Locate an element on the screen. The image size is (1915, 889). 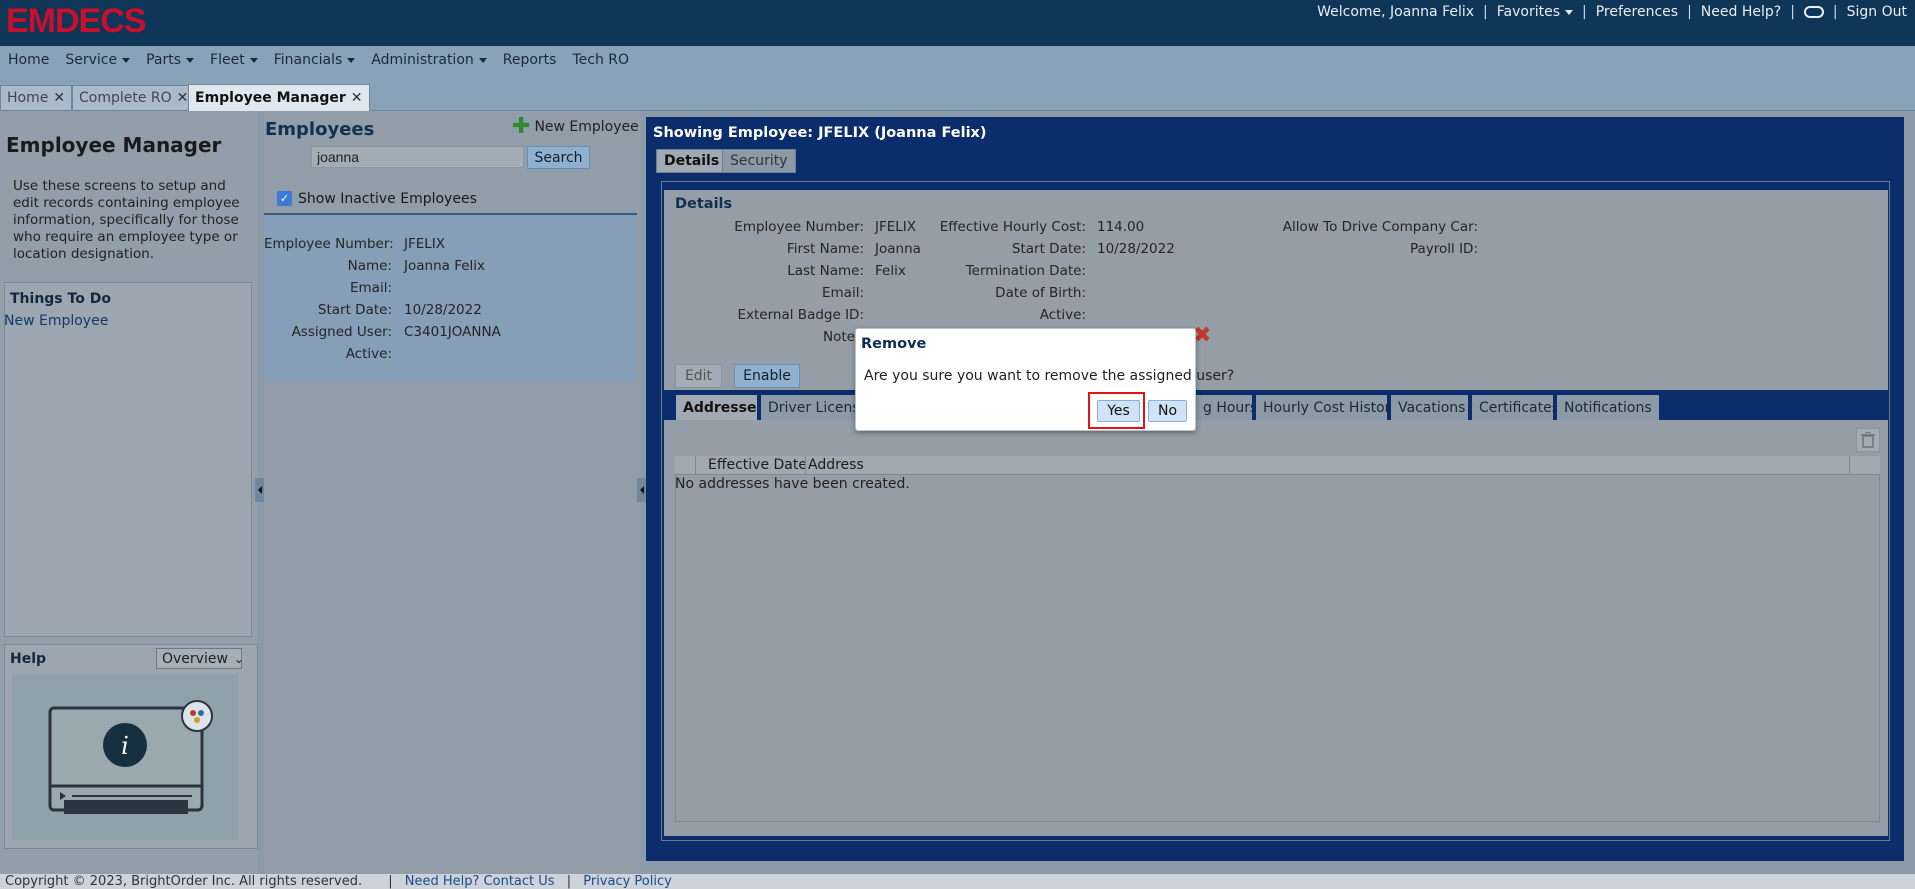
employees-title: Employees is located at coordinates (320, 129).